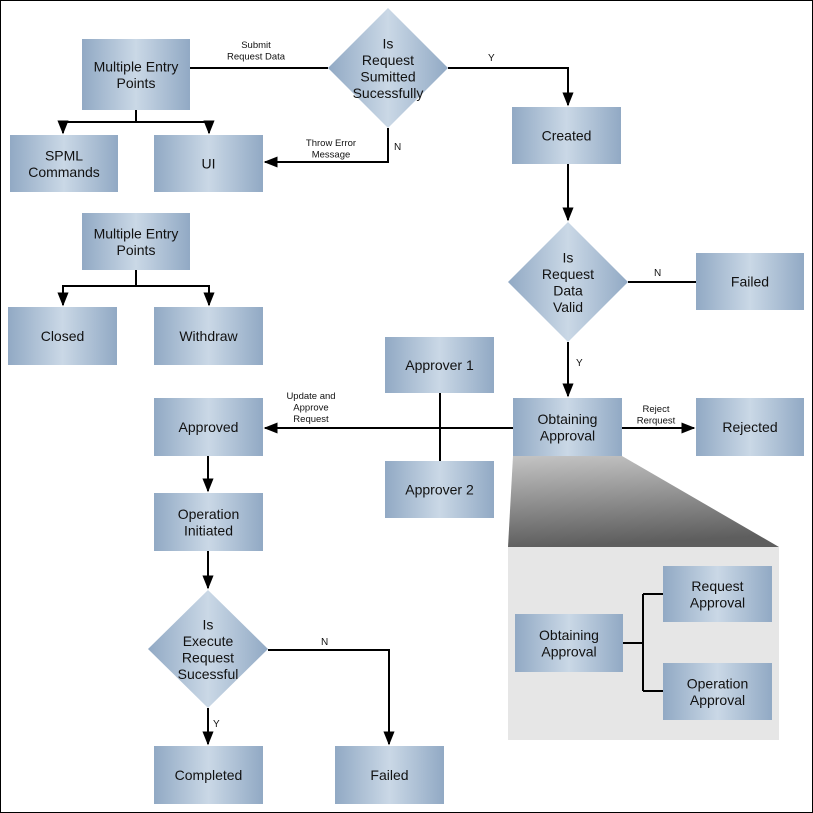 Image resolution: width=813 pixels, height=813 pixels. Describe the element at coordinates (310, 408) in the screenshot. I see `edge-label-update-approve: Update and Approve Request` at that location.